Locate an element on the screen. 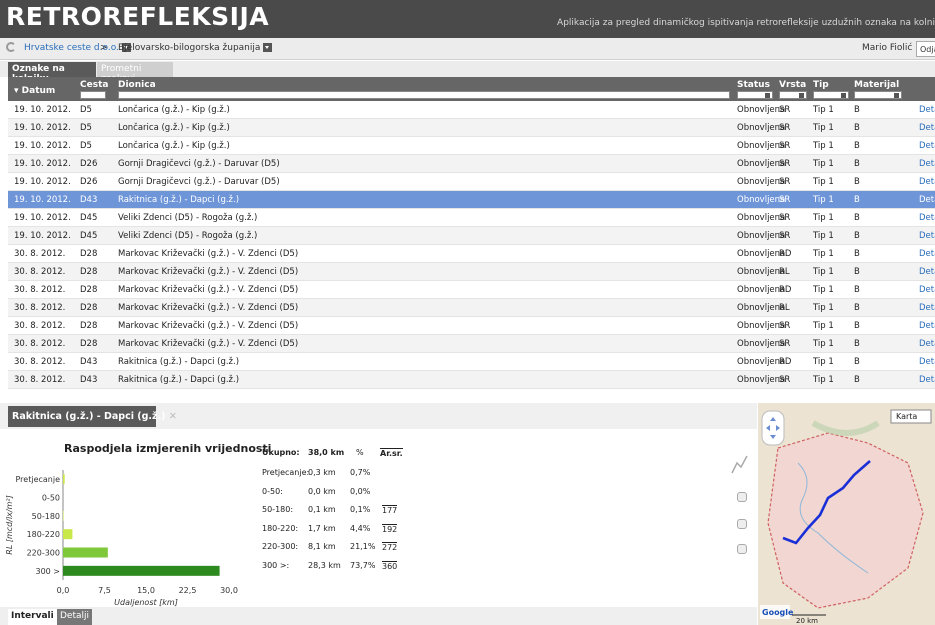  cell-dionica: Veliki Zdenci (D5) - Rogoža (g.ž.) is located at coordinates (188, 218).